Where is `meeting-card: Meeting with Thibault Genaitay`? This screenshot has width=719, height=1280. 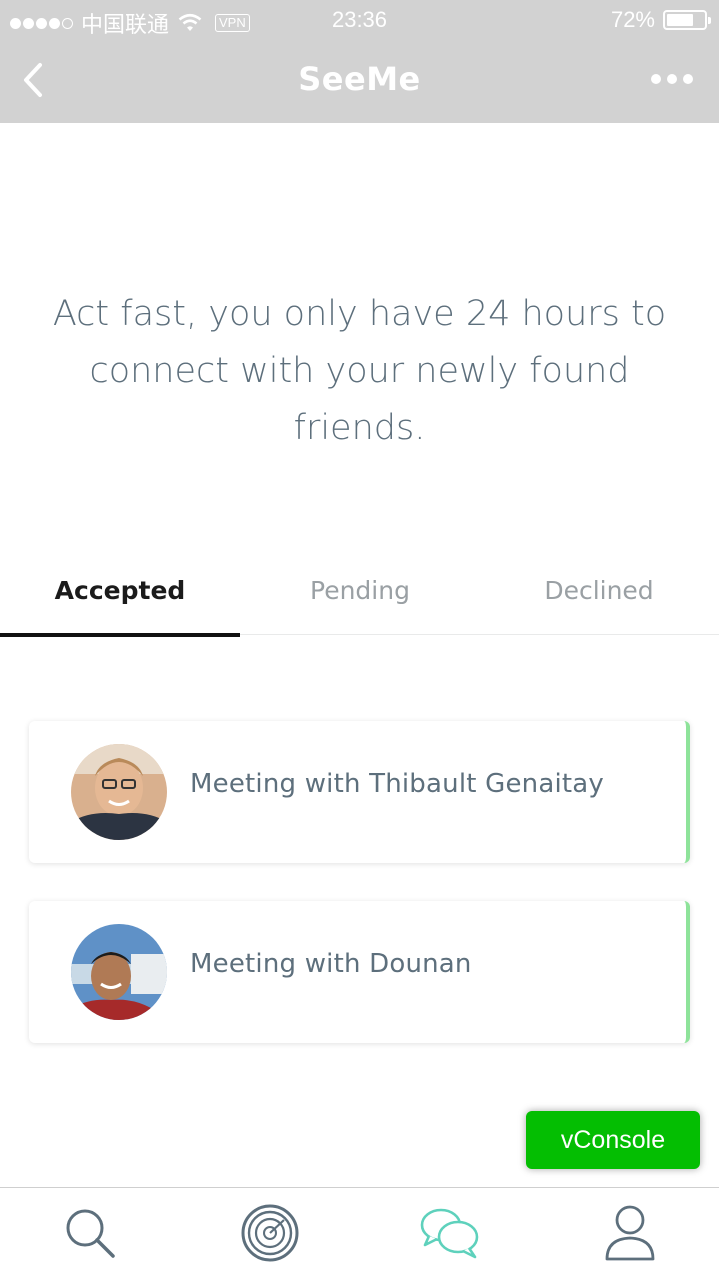 meeting-card: Meeting with Thibault Genaitay is located at coordinates (359, 792).